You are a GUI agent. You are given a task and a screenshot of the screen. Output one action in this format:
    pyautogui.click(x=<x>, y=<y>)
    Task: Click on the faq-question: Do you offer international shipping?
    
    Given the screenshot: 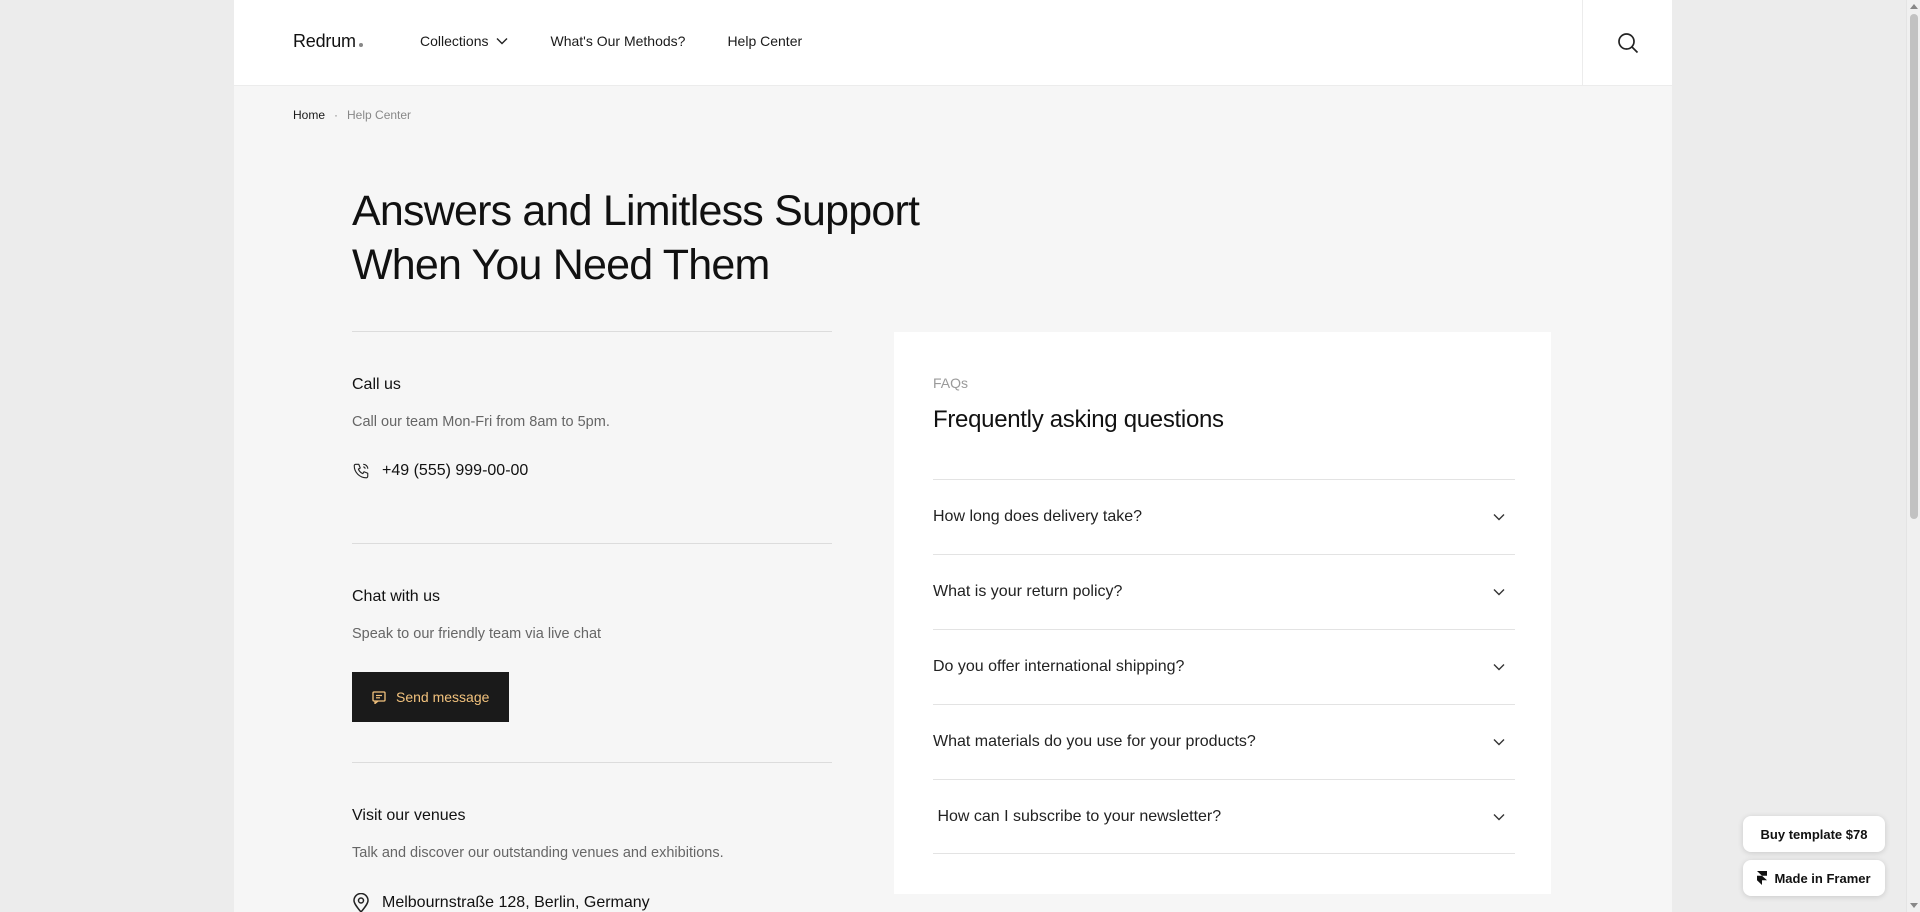 What is the action you would take?
    pyautogui.click(x=1059, y=666)
    